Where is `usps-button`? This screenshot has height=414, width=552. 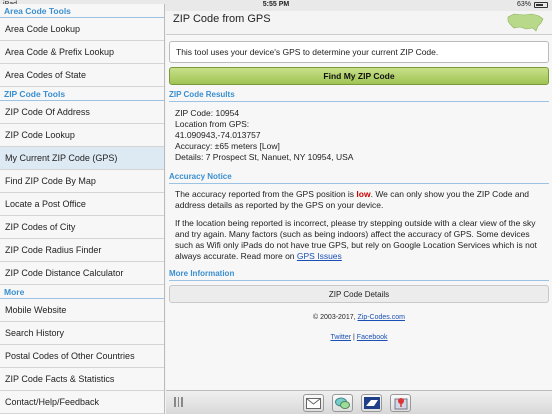
usps-button is located at coordinates (371, 403).